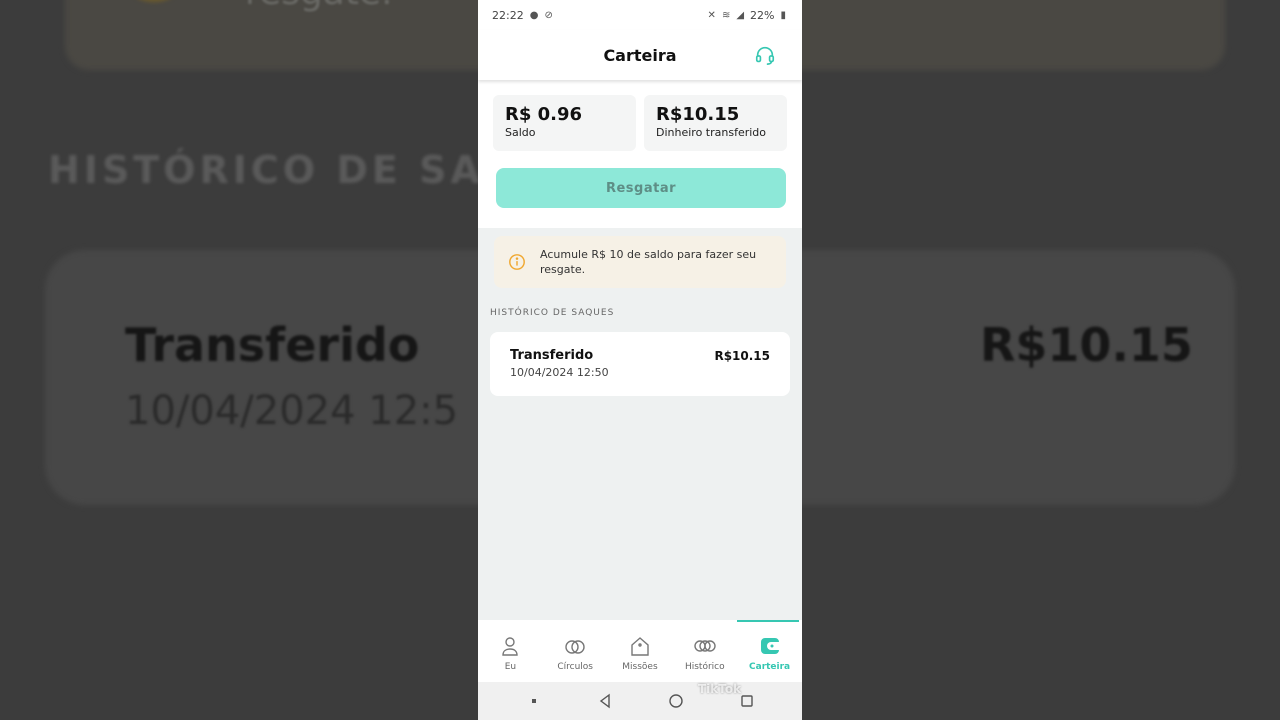  I want to click on nav-item-missoes: Missões, so click(640, 654).